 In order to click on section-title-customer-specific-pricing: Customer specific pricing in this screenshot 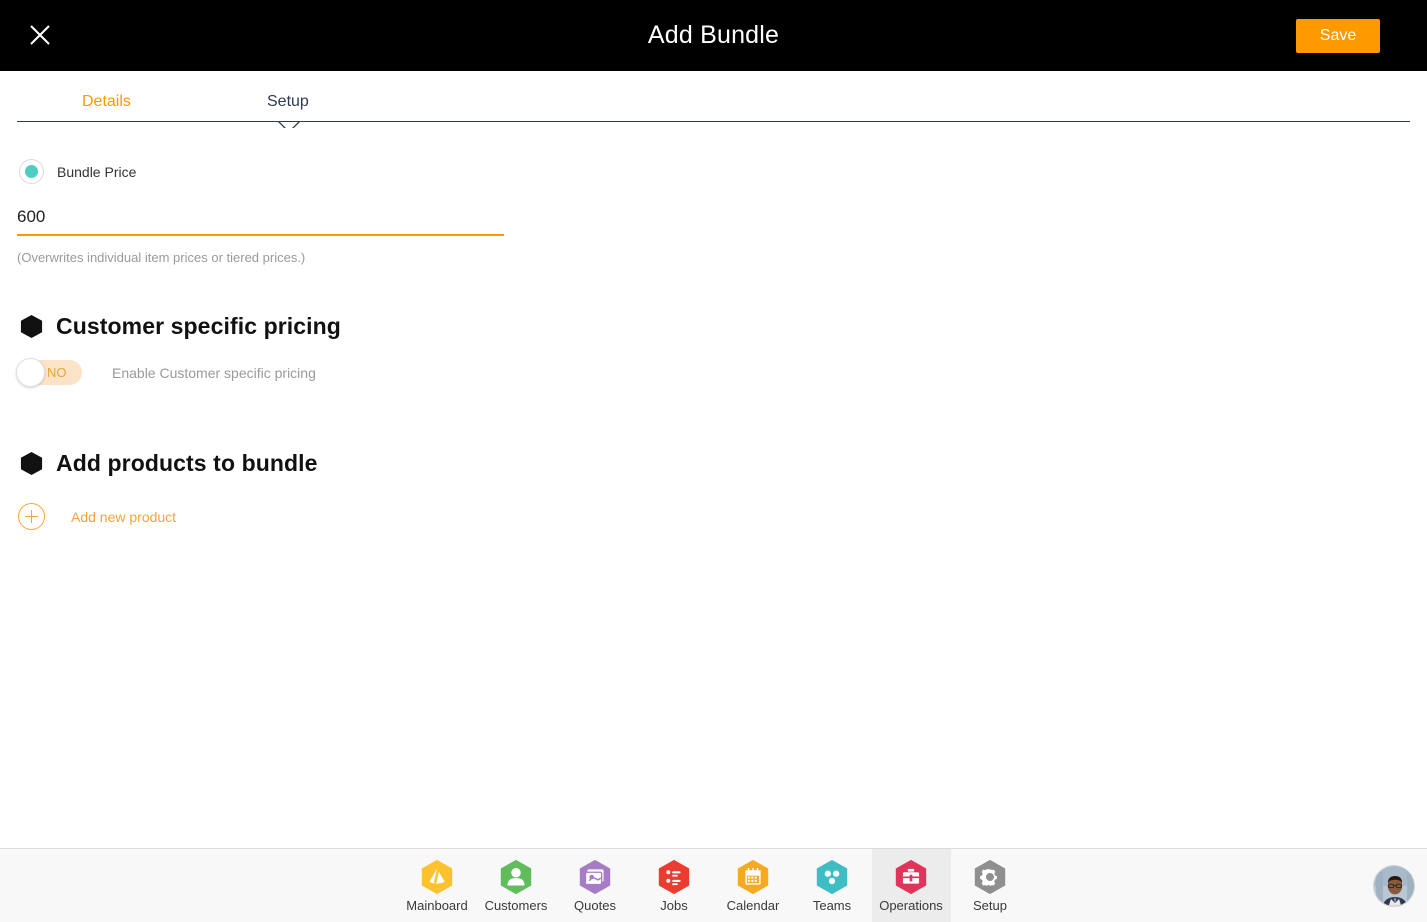, I will do `click(198, 326)`.